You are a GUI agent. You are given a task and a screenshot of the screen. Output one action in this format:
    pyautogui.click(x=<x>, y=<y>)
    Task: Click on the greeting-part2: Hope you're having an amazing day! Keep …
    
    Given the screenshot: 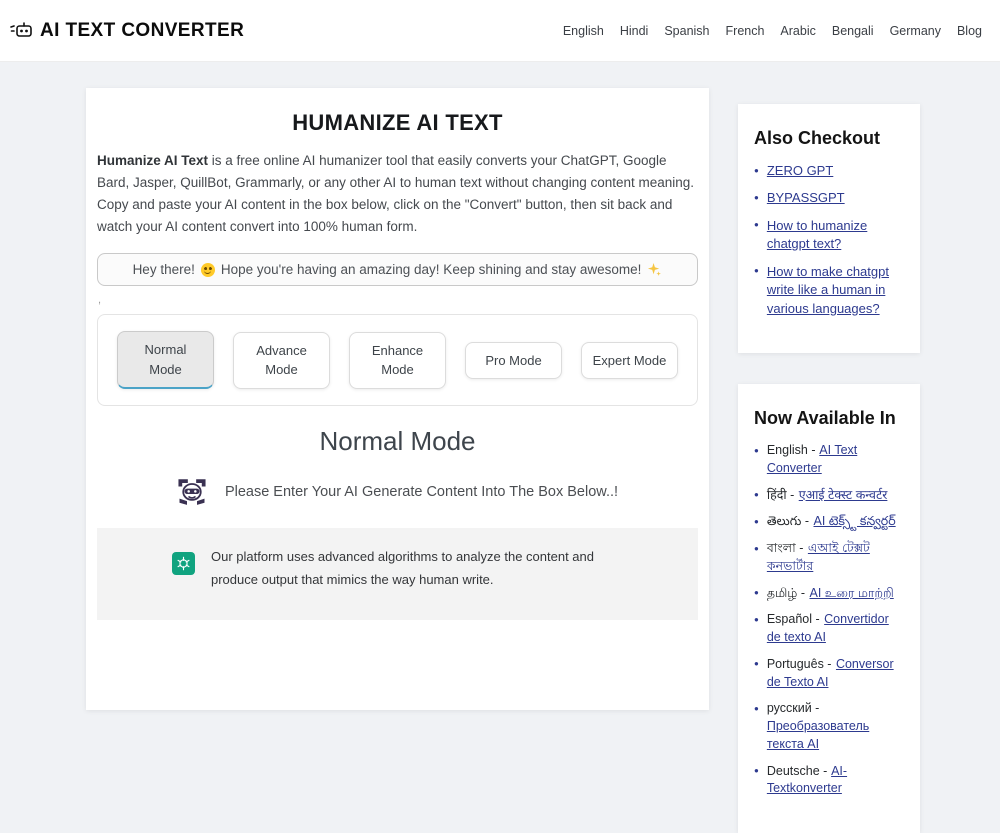 What is the action you would take?
    pyautogui.click(x=431, y=270)
    